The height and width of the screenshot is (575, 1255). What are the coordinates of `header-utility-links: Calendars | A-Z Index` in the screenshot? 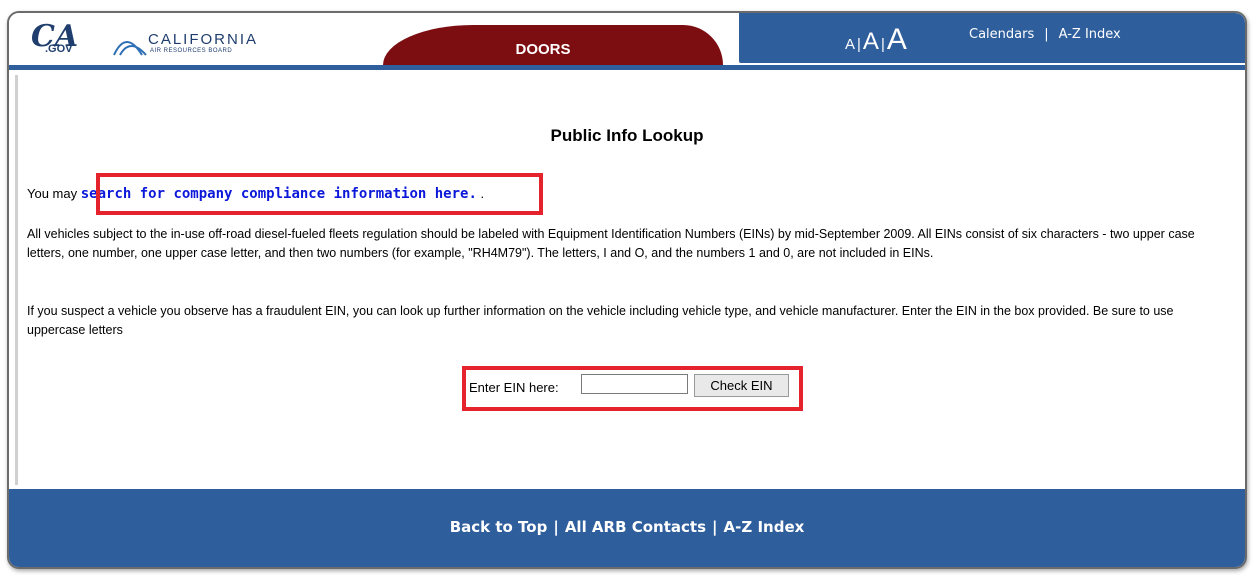 It's located at (1045, 34).